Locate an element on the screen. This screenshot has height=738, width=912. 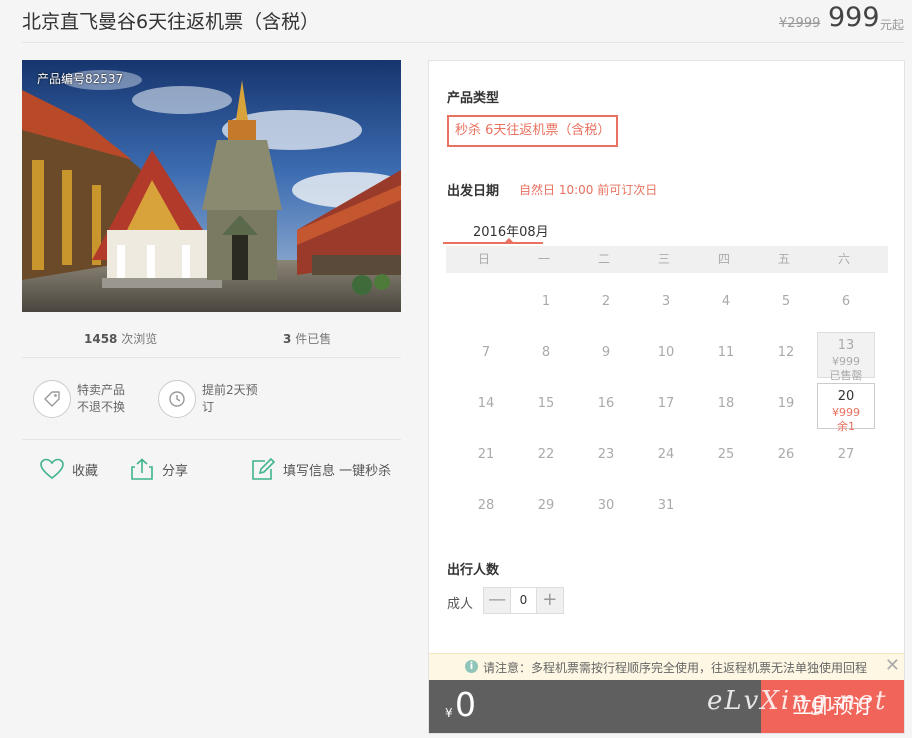
calendar-day: 25 is located at coordinates (726, 457).